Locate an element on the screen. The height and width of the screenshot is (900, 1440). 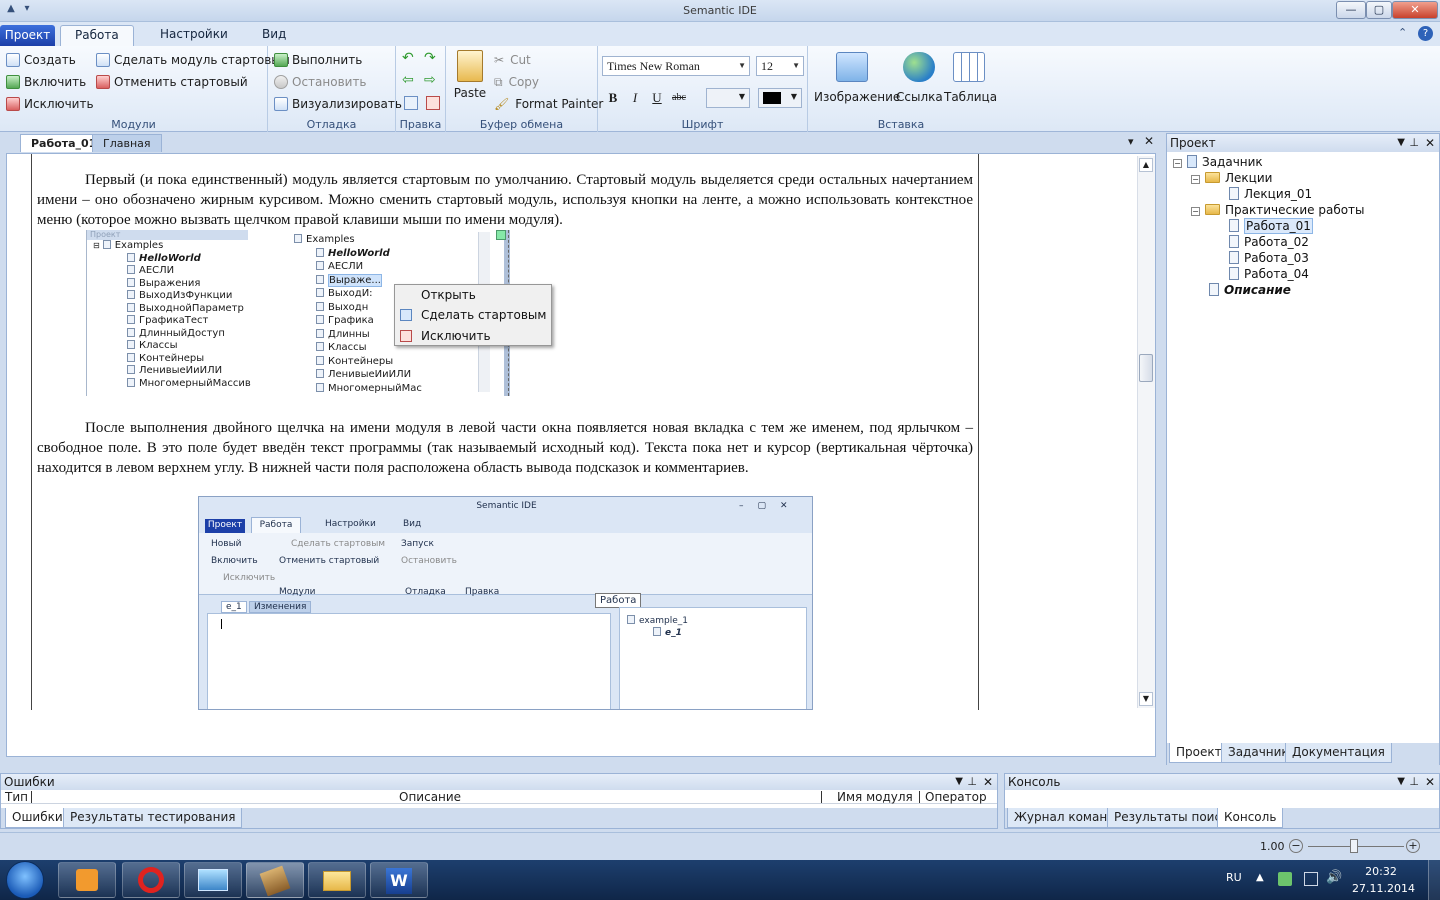
close-button: ✕ is located at coordinates (1415, 10).